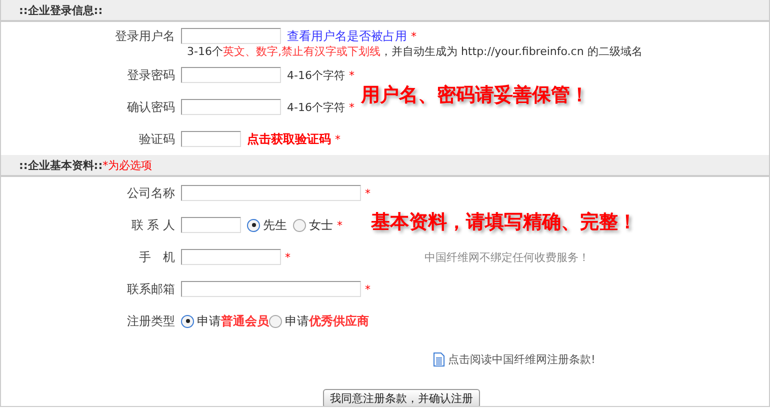 The image size is (770, 408). Describe the element at coordinates (151, 107) in the screenshot. I see `field-label: 确认密码` at that location.